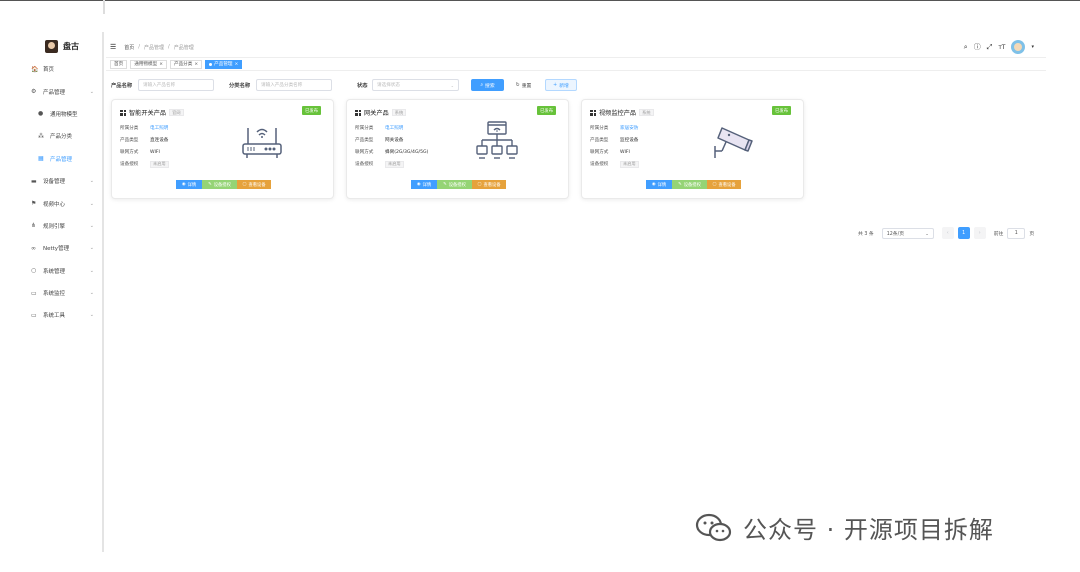 The height and width of the screenshot is (572, 1080). I want to click on pagination: 共 3 条 12条/页 ⌄ ‹ 1 › 前往 1 页, so click(946, 233).